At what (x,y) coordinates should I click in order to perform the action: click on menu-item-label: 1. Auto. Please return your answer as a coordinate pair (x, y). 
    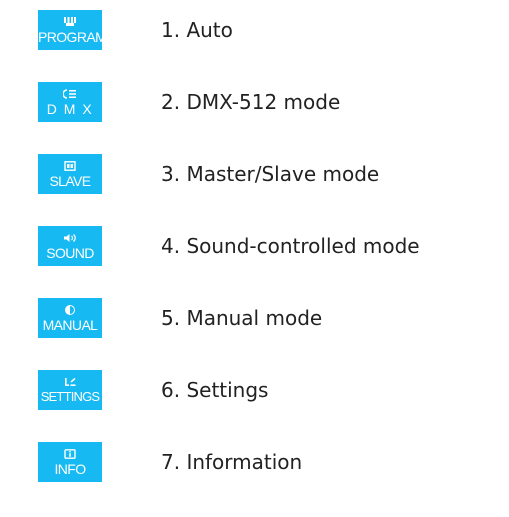
    Looking at the image, I should click on (197, 30).